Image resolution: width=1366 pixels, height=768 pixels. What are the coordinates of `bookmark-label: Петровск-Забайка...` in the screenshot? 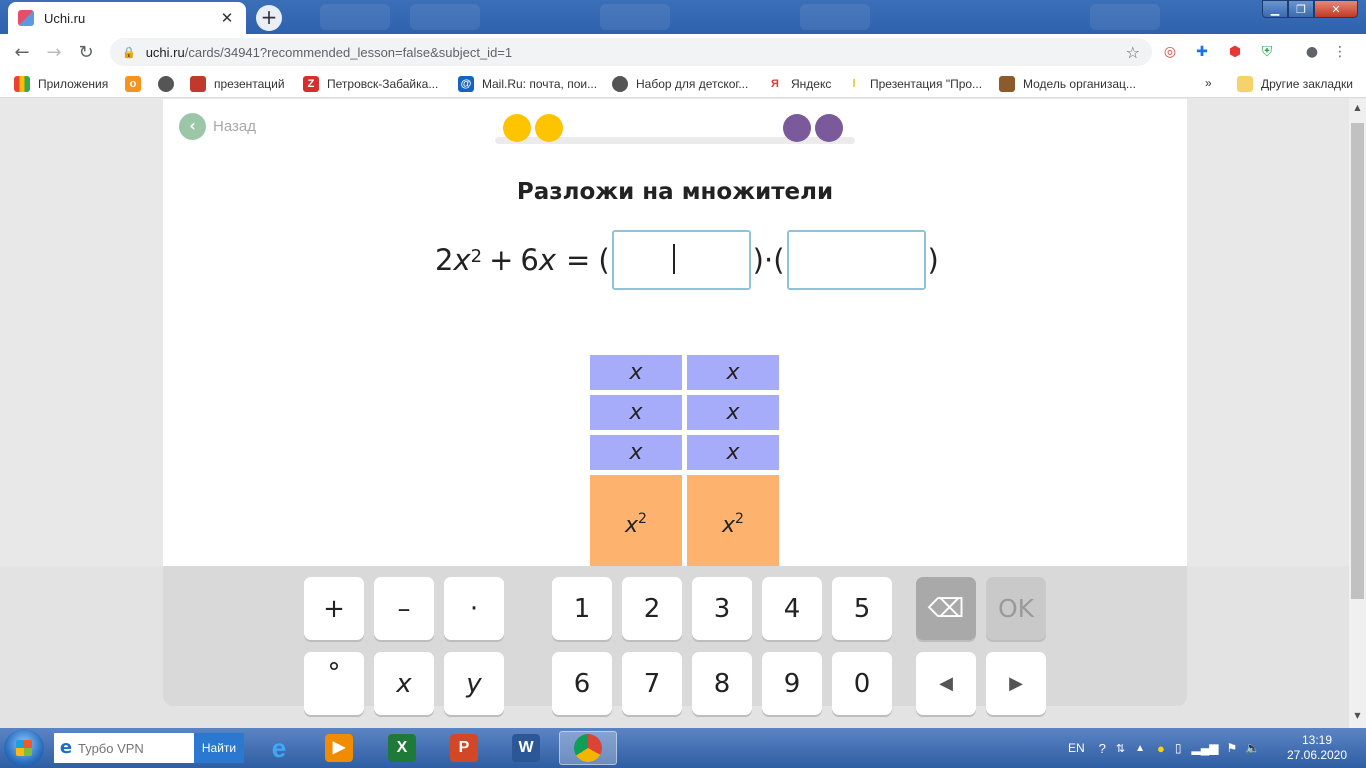 It's located at (383, 84).